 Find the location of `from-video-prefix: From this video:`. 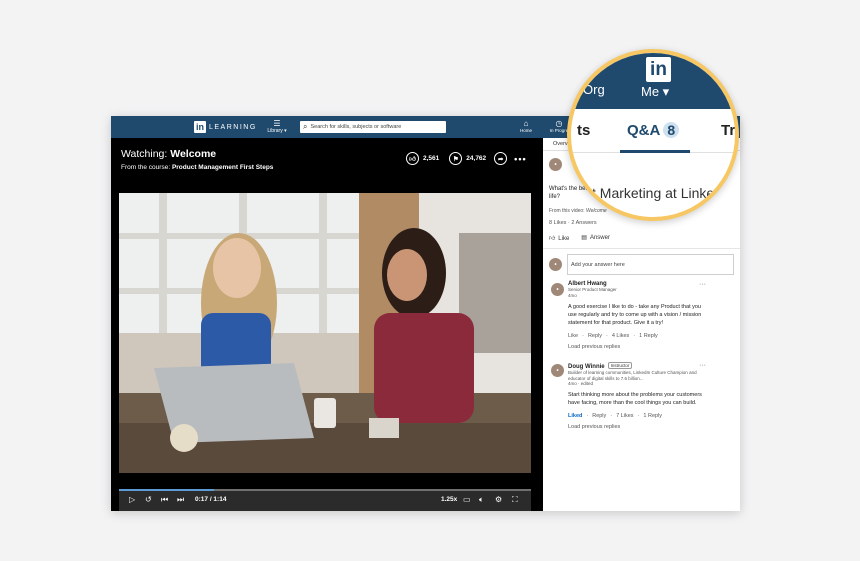

from-video-prefix: From this video: is located at coordinates (567, 211).